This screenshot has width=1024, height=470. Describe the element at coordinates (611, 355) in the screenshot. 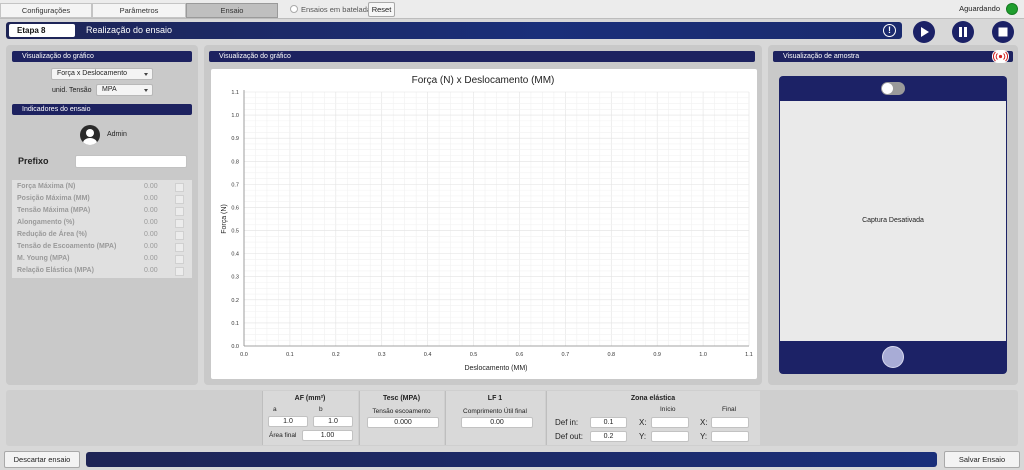

I see `x-tick-label: 0.8` at that location.